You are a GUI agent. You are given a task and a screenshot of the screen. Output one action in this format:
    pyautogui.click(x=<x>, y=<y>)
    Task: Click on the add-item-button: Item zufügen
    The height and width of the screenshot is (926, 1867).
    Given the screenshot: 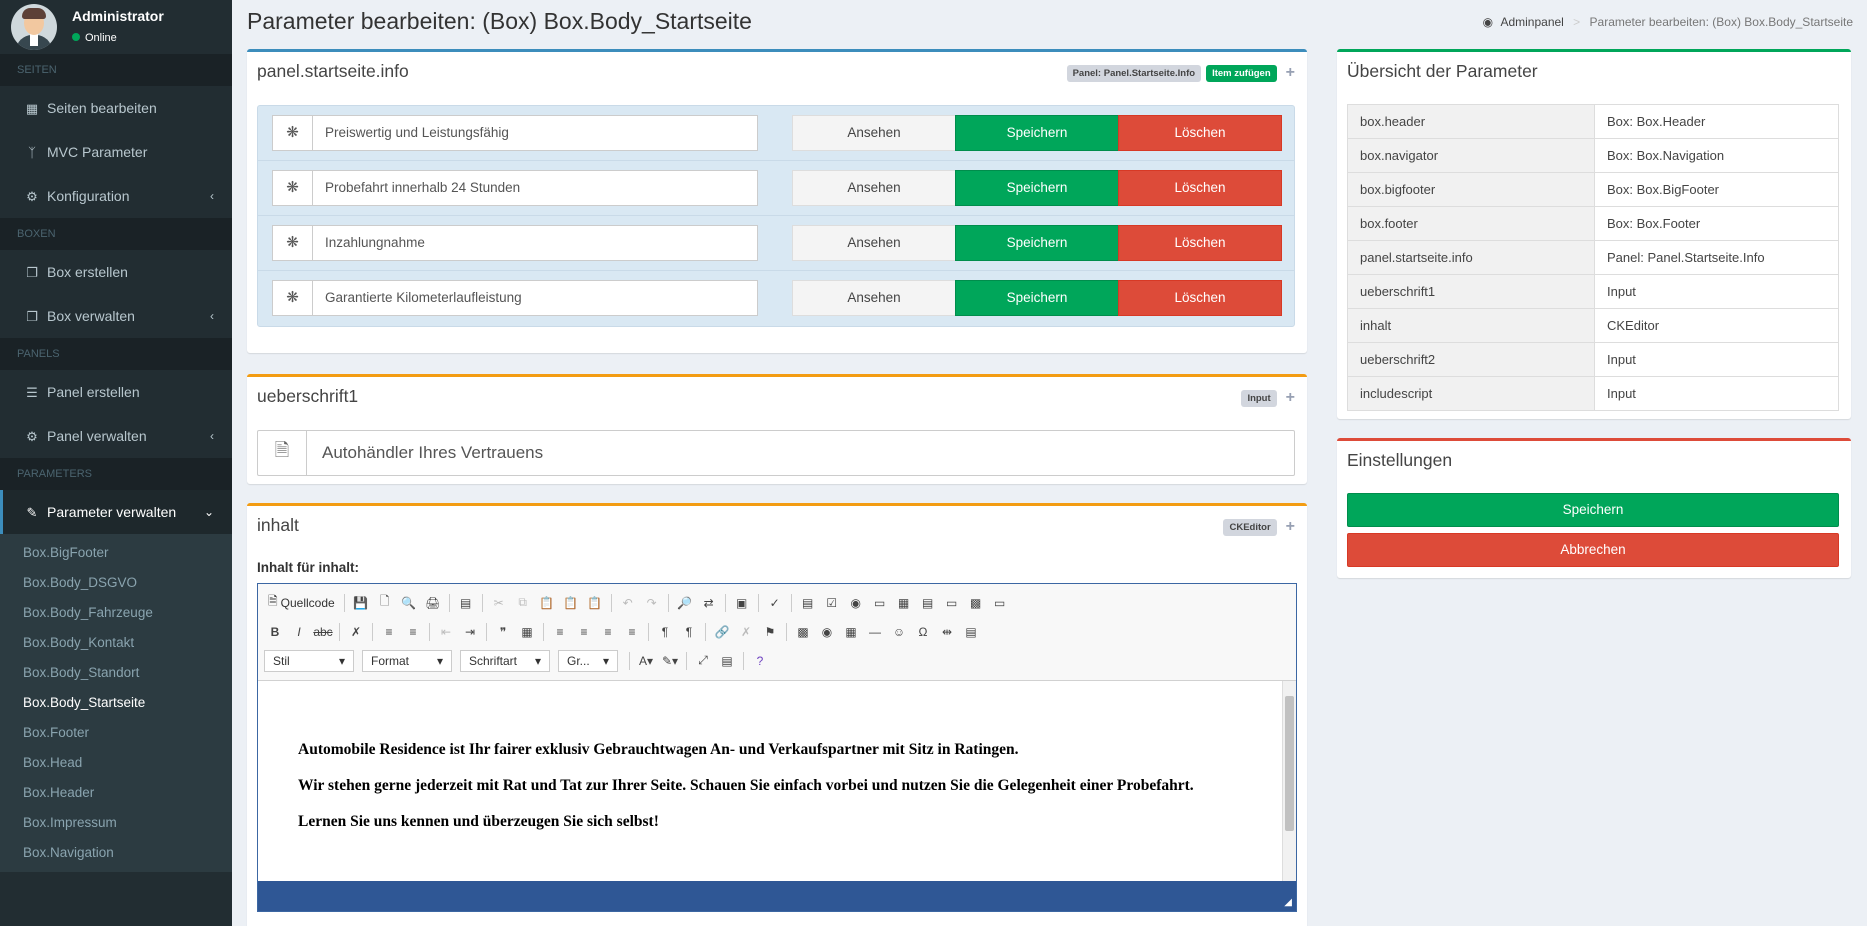 What is the action you would take?
    pyautogui.click(x=1241, y=73)
    